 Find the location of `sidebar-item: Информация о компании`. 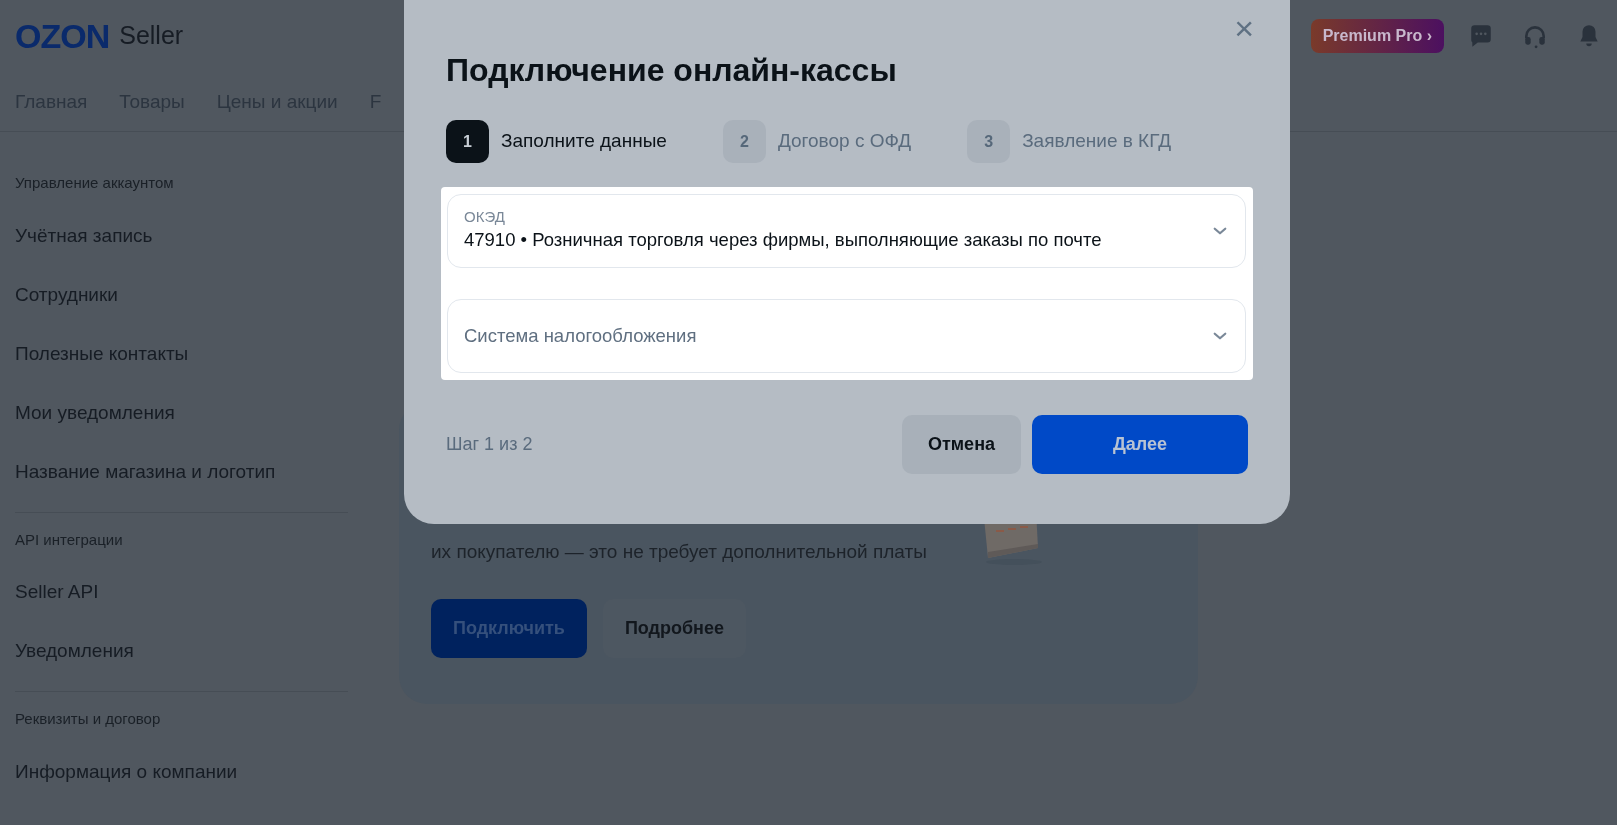

sidebar-item: Информация о компании is located at coordinates (181, 772).